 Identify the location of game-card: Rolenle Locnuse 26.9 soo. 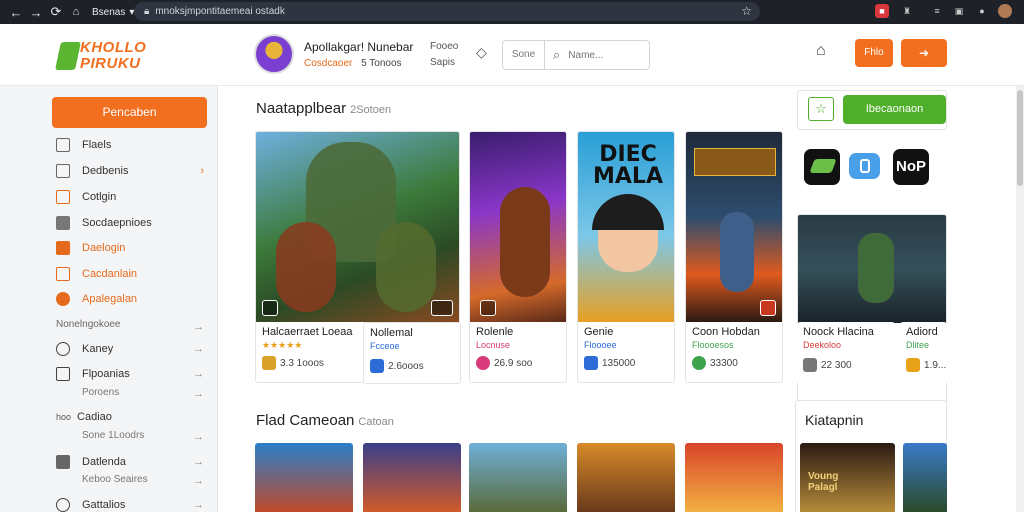
(518, 257).